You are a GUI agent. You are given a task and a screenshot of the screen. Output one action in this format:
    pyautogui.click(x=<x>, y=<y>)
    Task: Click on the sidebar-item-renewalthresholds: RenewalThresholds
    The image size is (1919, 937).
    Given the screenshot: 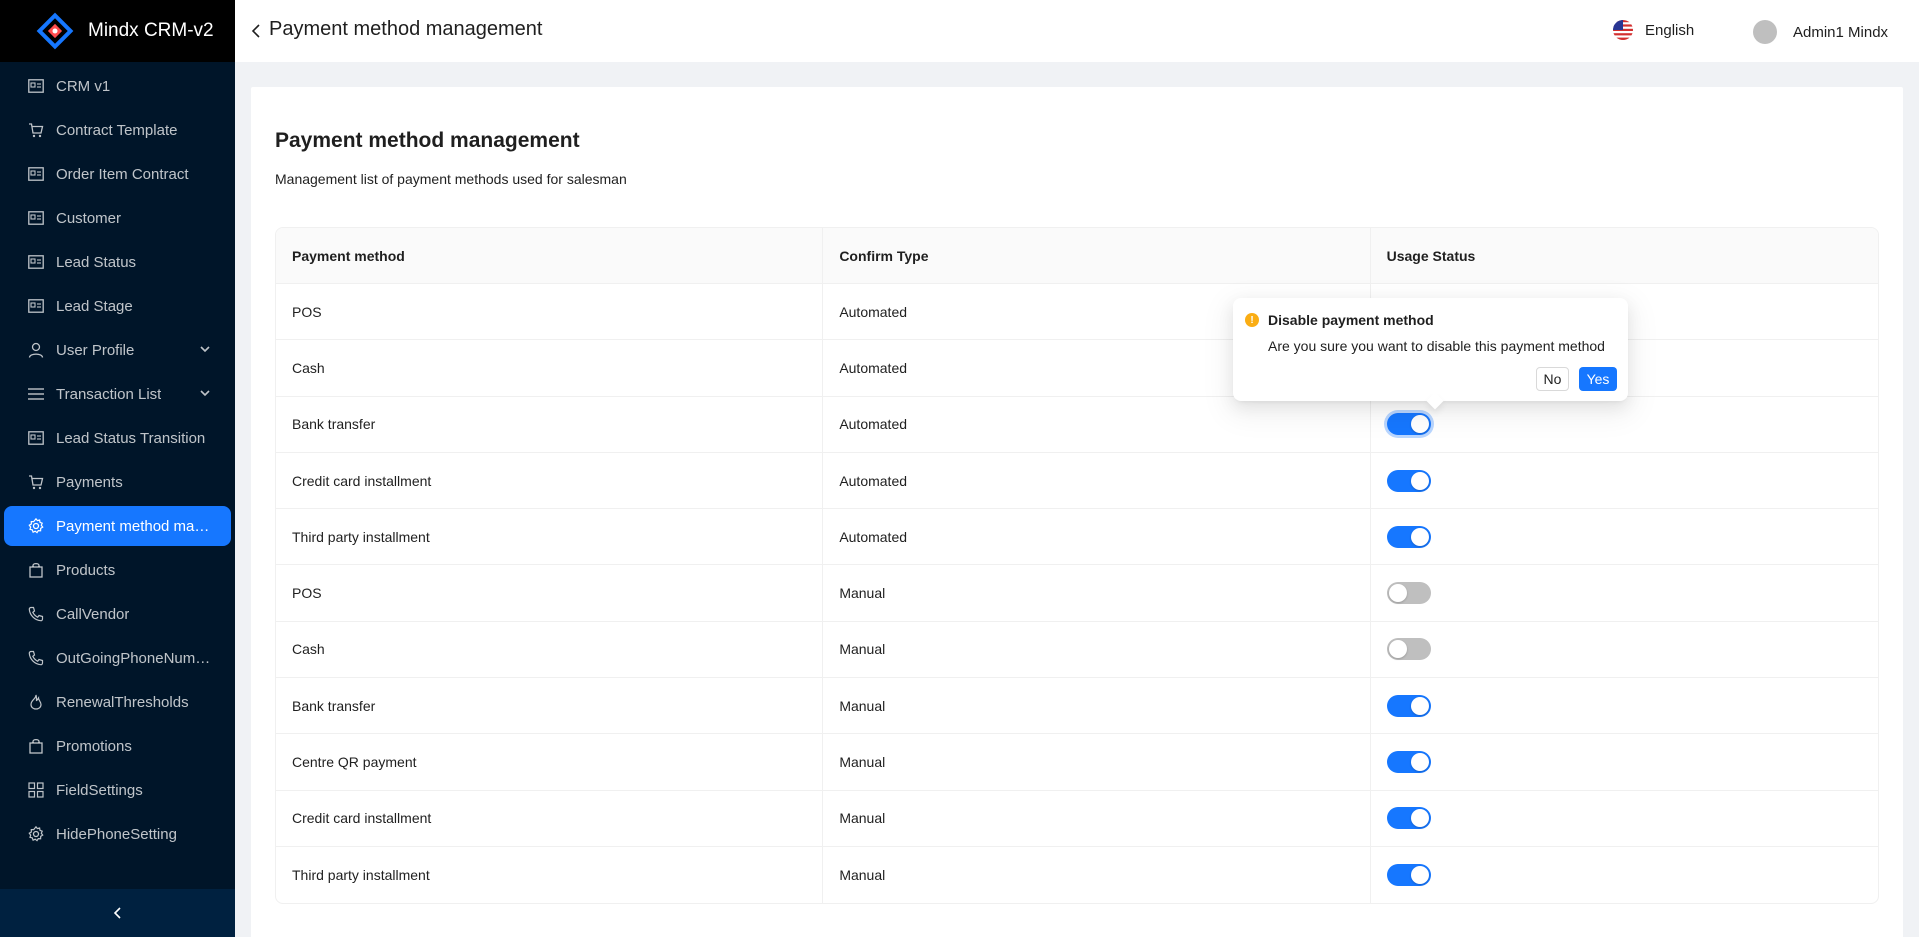 What is the action you would take?
    pyautogui.click(x=117, y=702)
    